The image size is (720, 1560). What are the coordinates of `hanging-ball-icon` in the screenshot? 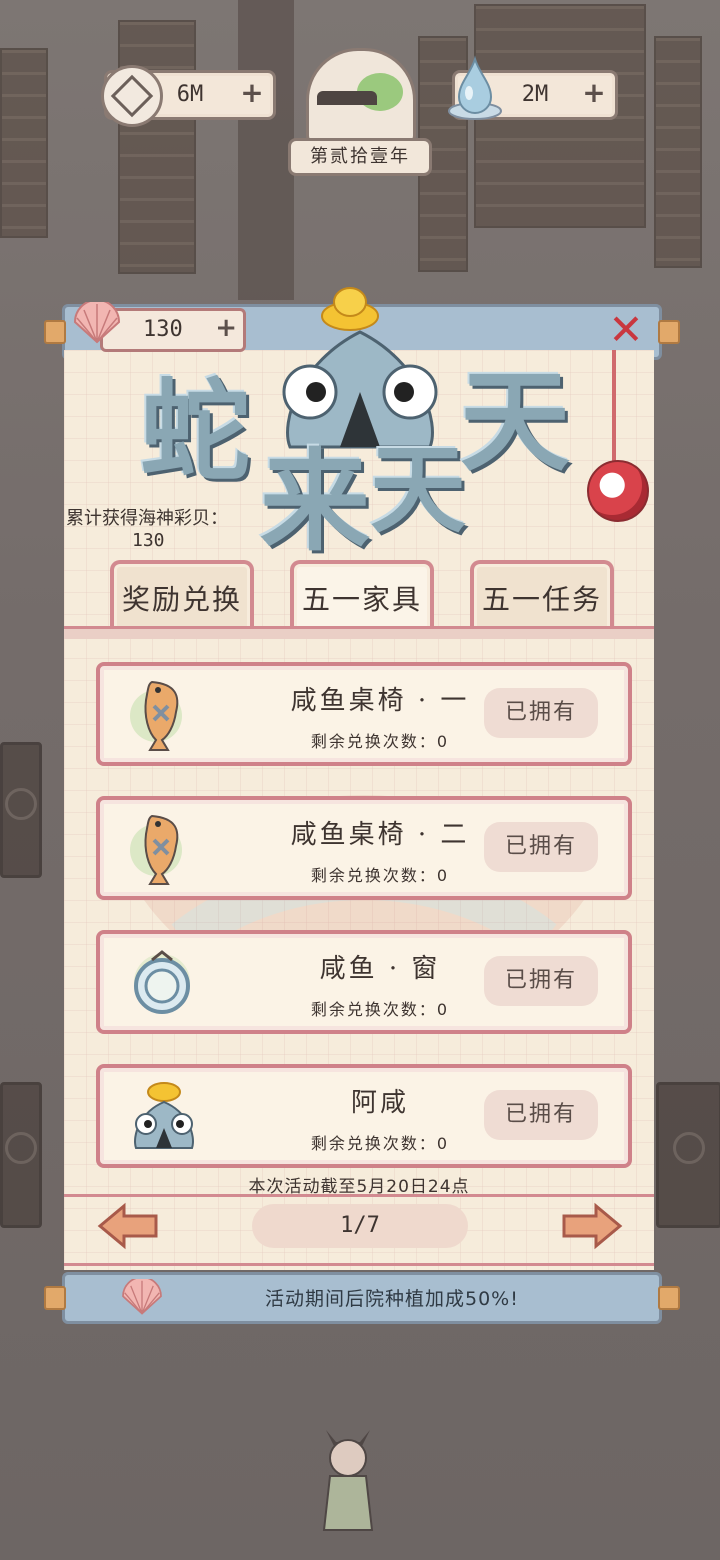 It's located at (618, 491).